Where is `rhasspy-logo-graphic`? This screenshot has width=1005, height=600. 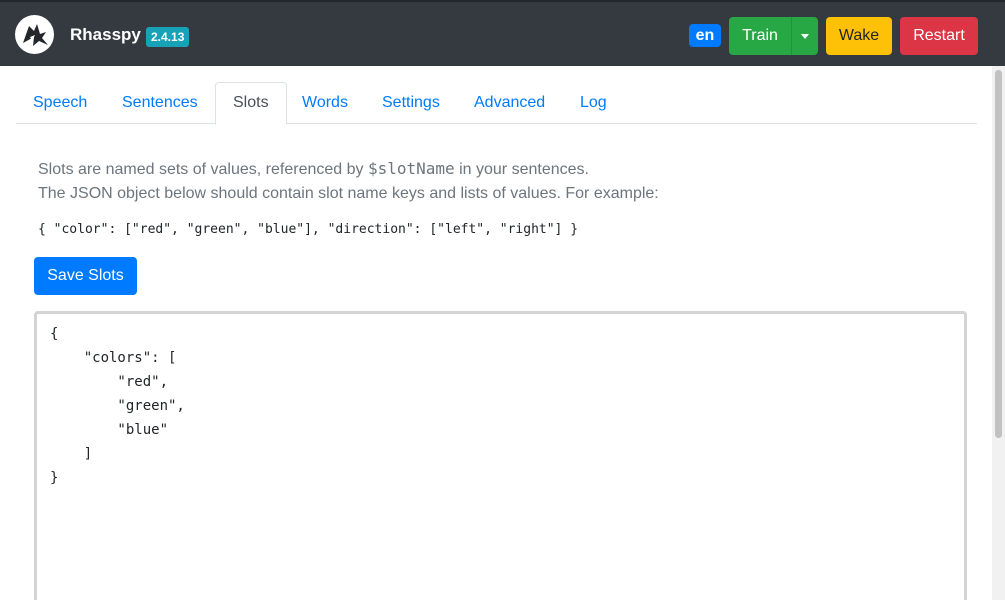
rhasspy-logo-graphic is located at coordinates (34, 34).